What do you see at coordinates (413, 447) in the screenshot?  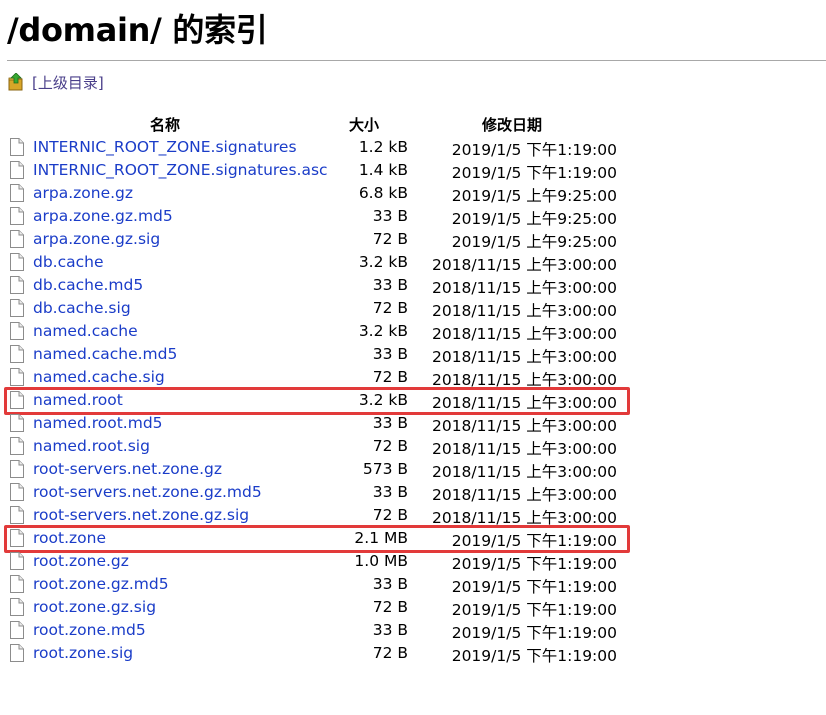 I see `file-row: named.root.sig 72 B 2018/11/15 上午3:00:00` at bounding box center [413, 447].